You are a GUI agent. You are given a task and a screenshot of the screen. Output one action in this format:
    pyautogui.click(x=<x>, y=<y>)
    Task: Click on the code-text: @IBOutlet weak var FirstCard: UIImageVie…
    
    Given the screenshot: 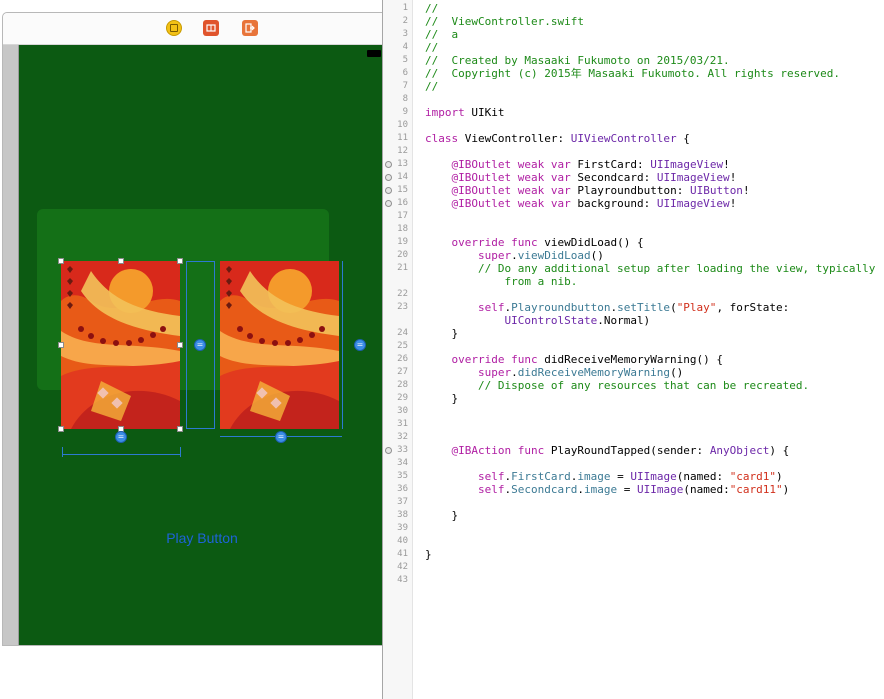 What is the action you would take?
    pyautogui.click(x=577, y=164)
    